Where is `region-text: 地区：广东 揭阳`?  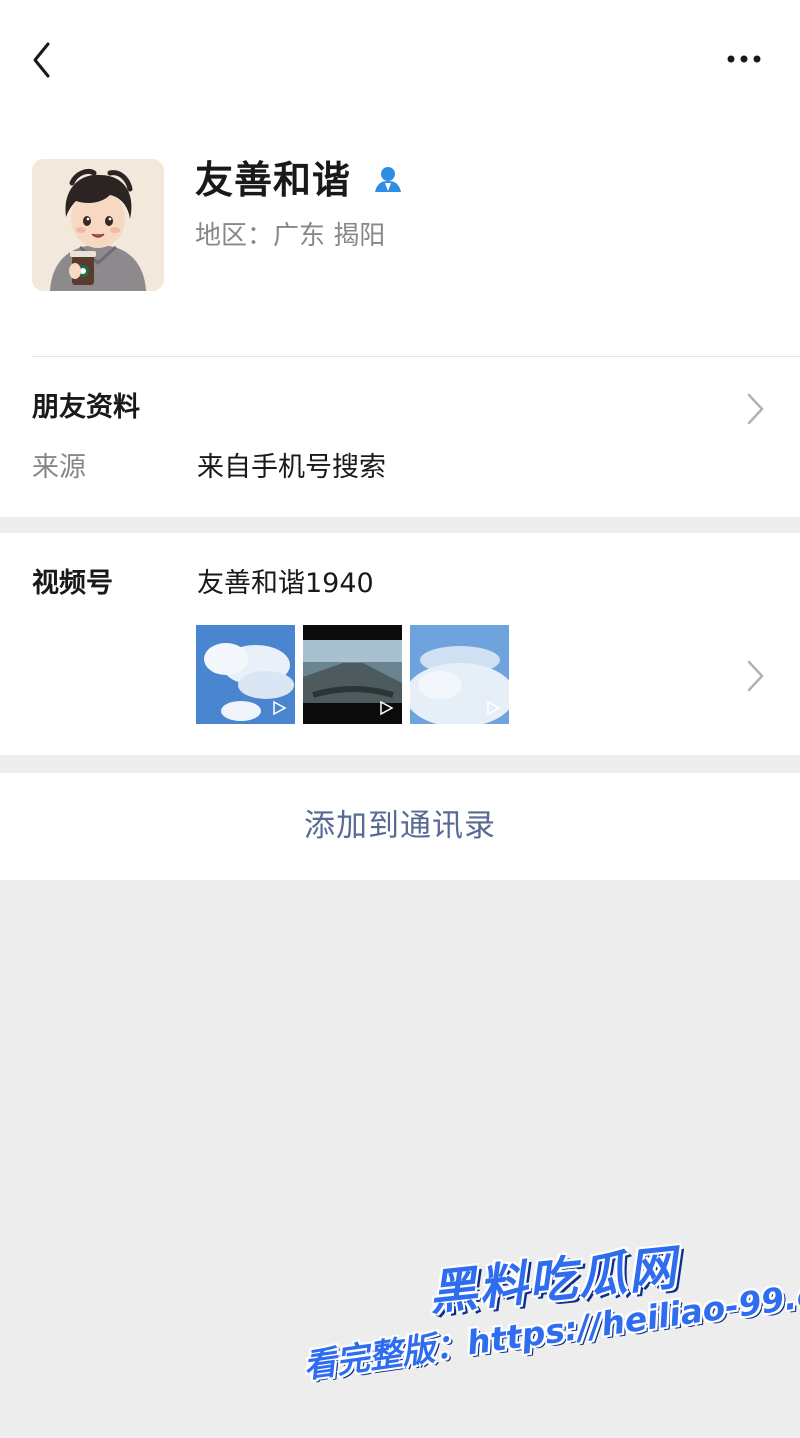
region-text: 地区：广东 揭阳 is located at coordinates (290, 236).